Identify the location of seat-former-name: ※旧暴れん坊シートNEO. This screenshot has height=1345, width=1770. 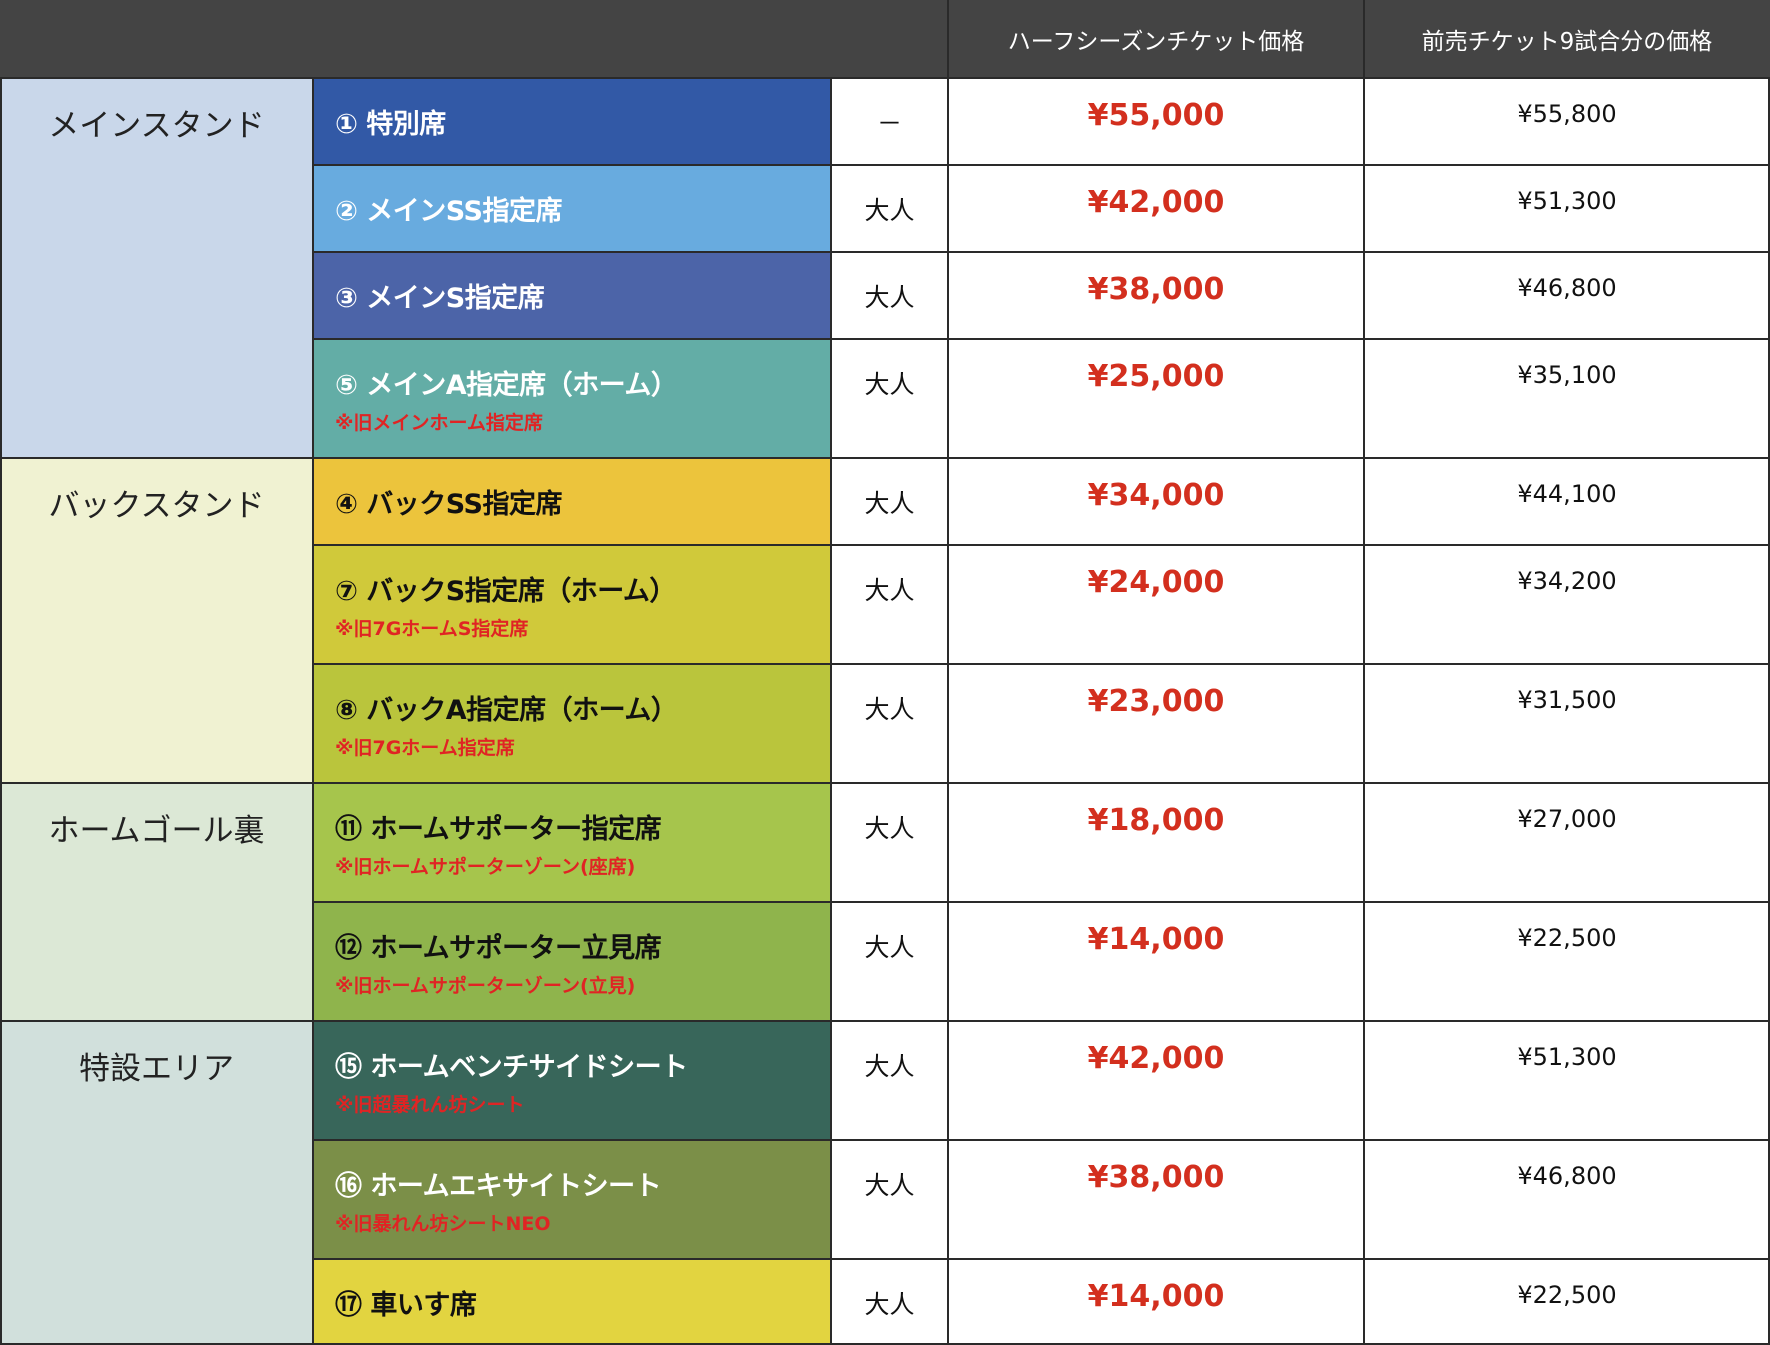
(443, 1224).